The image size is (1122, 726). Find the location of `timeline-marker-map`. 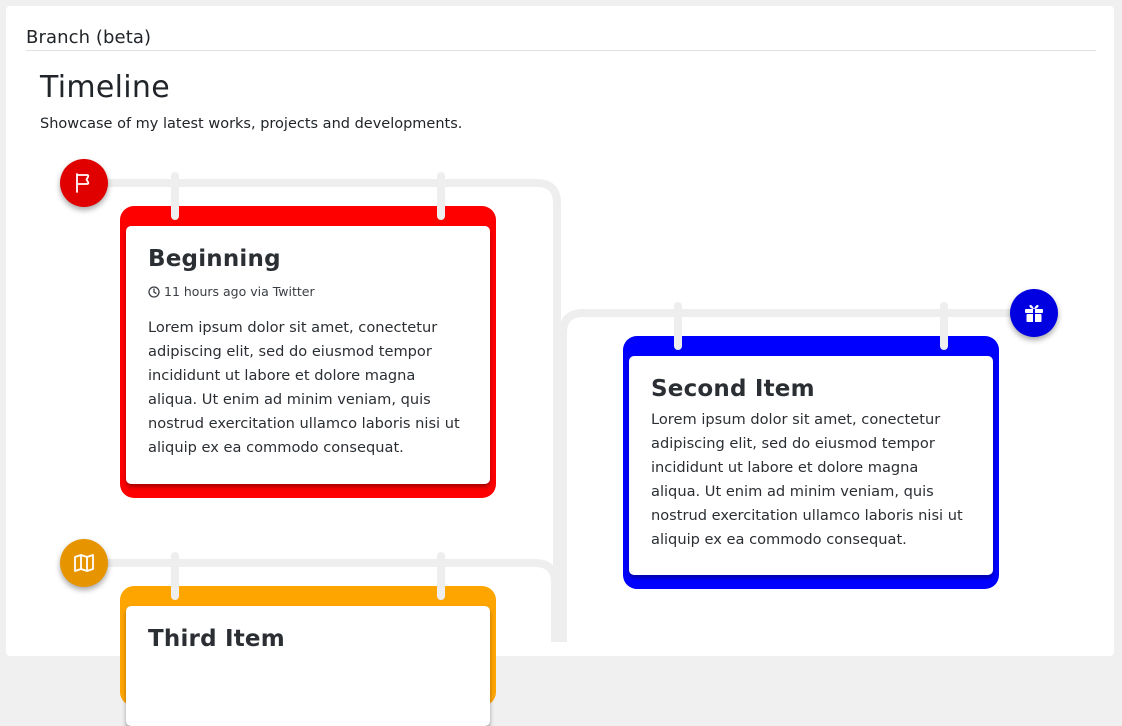

timeline-marker-map is located at coordinates (84, 563).